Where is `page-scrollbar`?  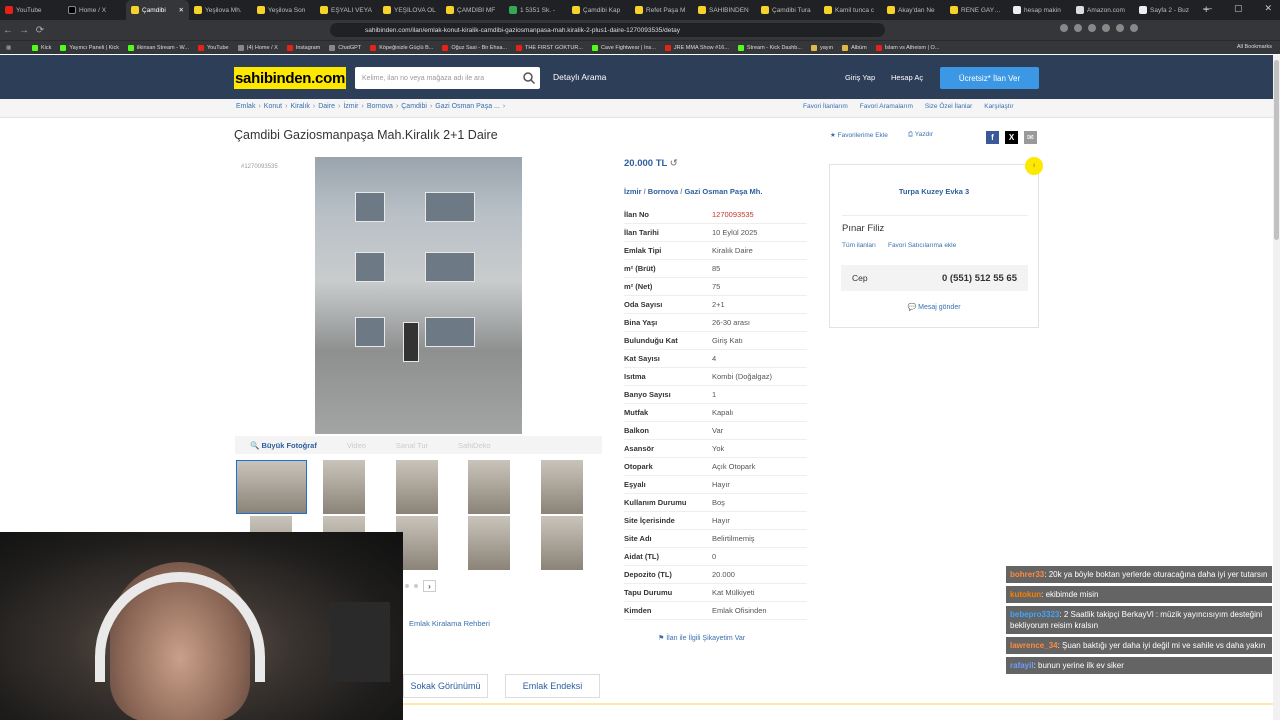
page-scrollbar is located at coordinates (1276, 387).